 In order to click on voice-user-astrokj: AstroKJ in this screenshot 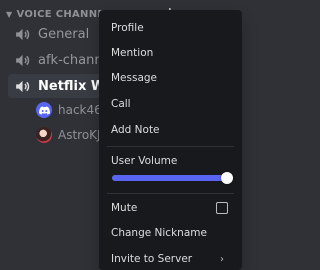, I will do `click(71, 135)`.